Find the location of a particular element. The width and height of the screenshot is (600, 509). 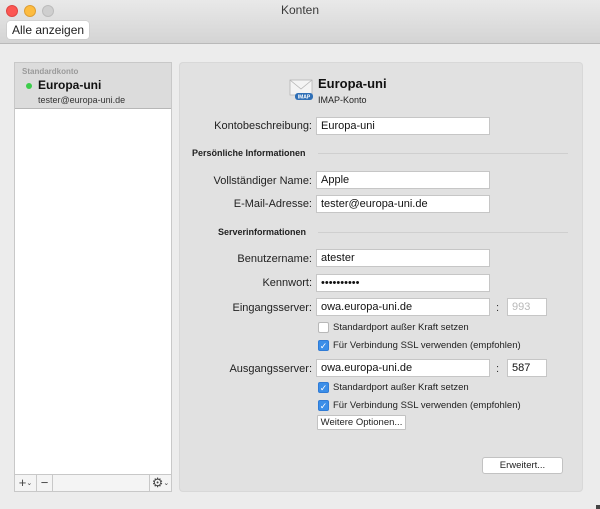

show-all-button: Alle anzeigen is located at coordinates (48, 30).